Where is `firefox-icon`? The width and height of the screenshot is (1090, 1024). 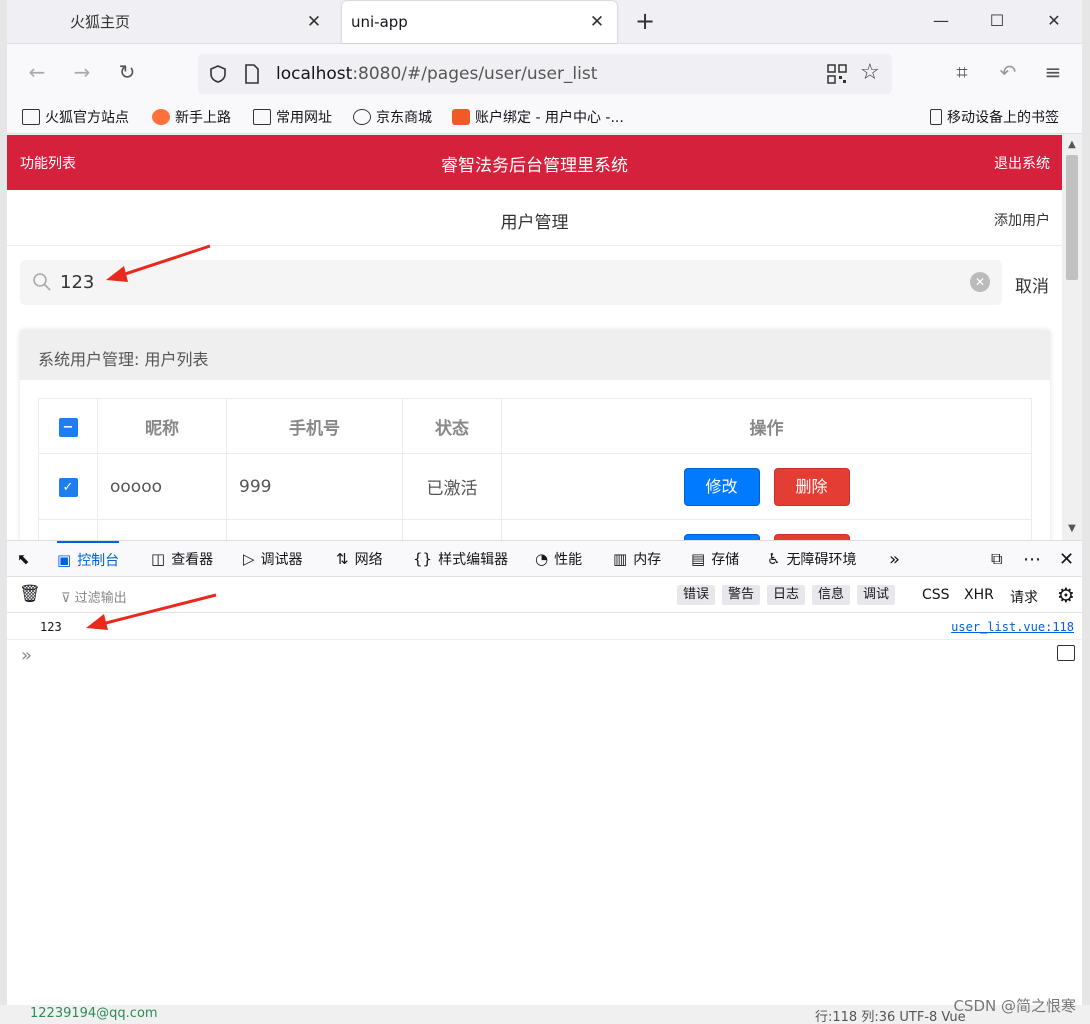
firefox-icon is located at coordinates (161, 117).